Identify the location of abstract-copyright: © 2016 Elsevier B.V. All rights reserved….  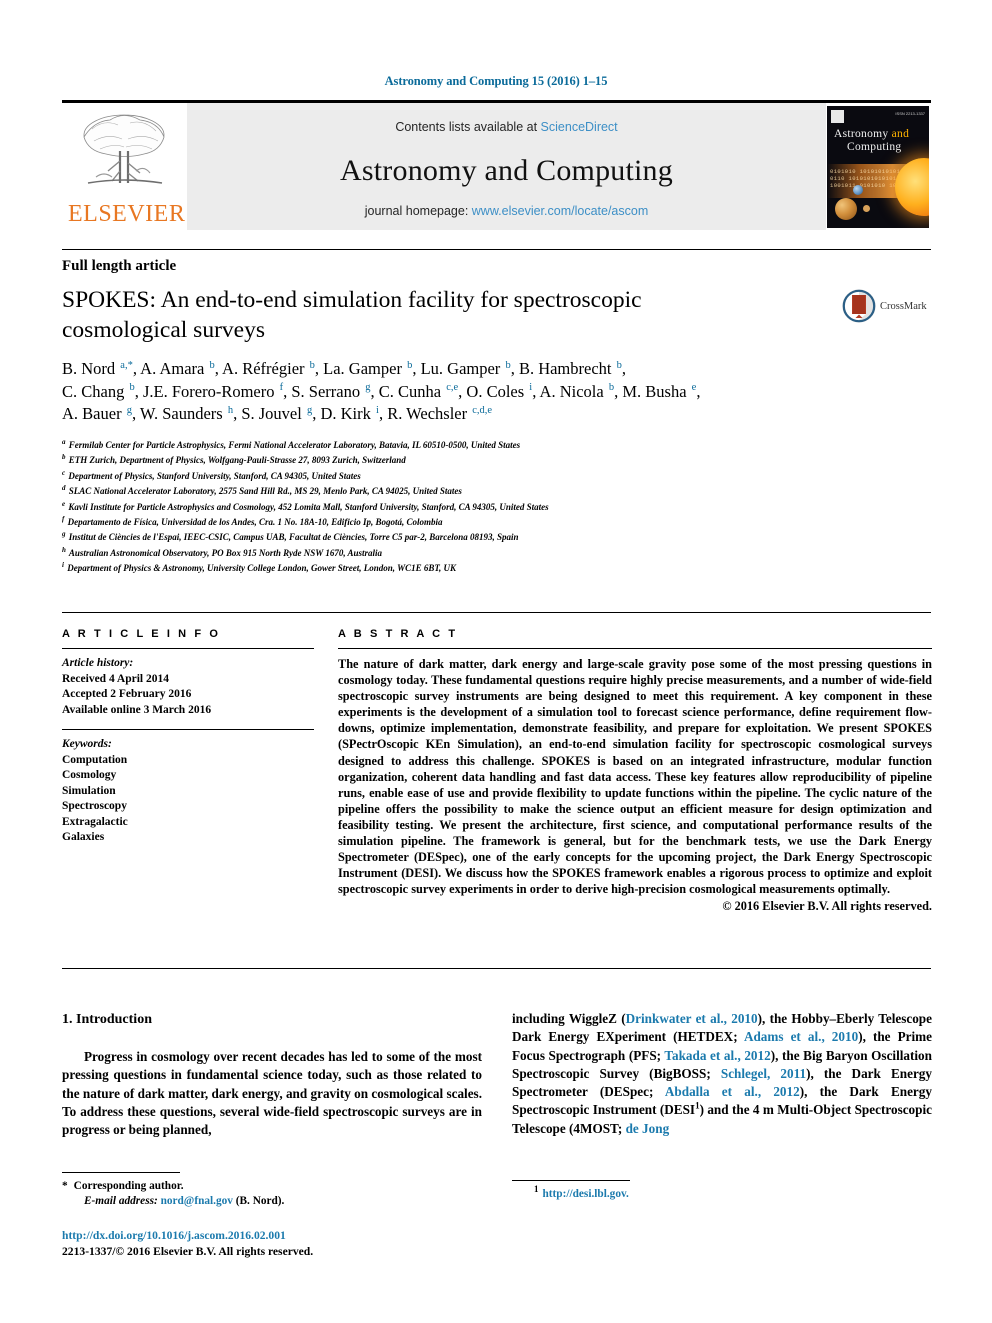
(827, 906).